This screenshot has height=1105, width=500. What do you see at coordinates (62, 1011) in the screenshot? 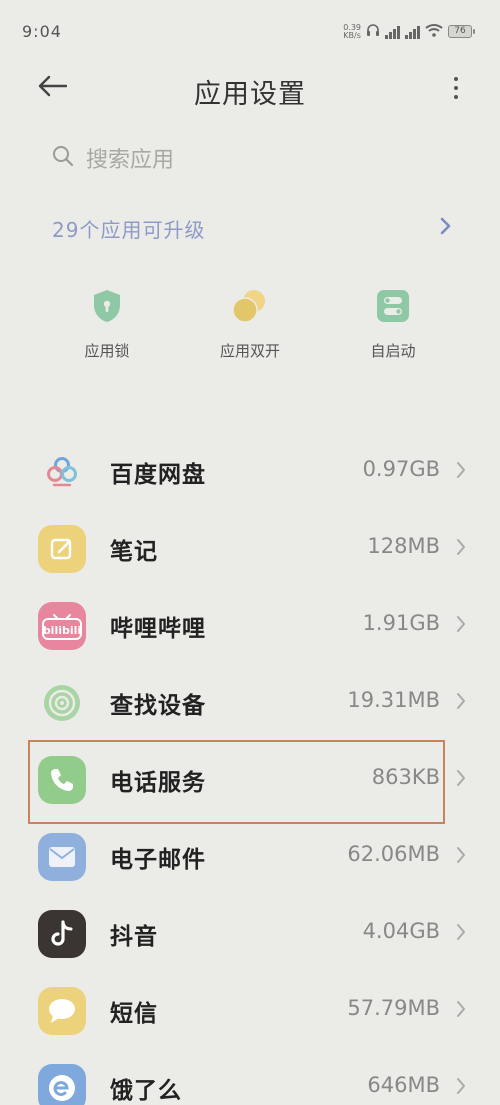
I see `message-icon` at bounding box center [62, 1011].